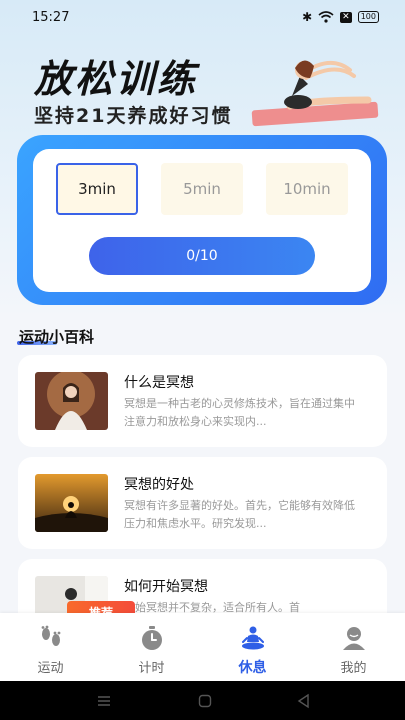 The width and height of the screenshot is (405, 720). I want to click on section-title: 运动小百科, so click(57, 337).